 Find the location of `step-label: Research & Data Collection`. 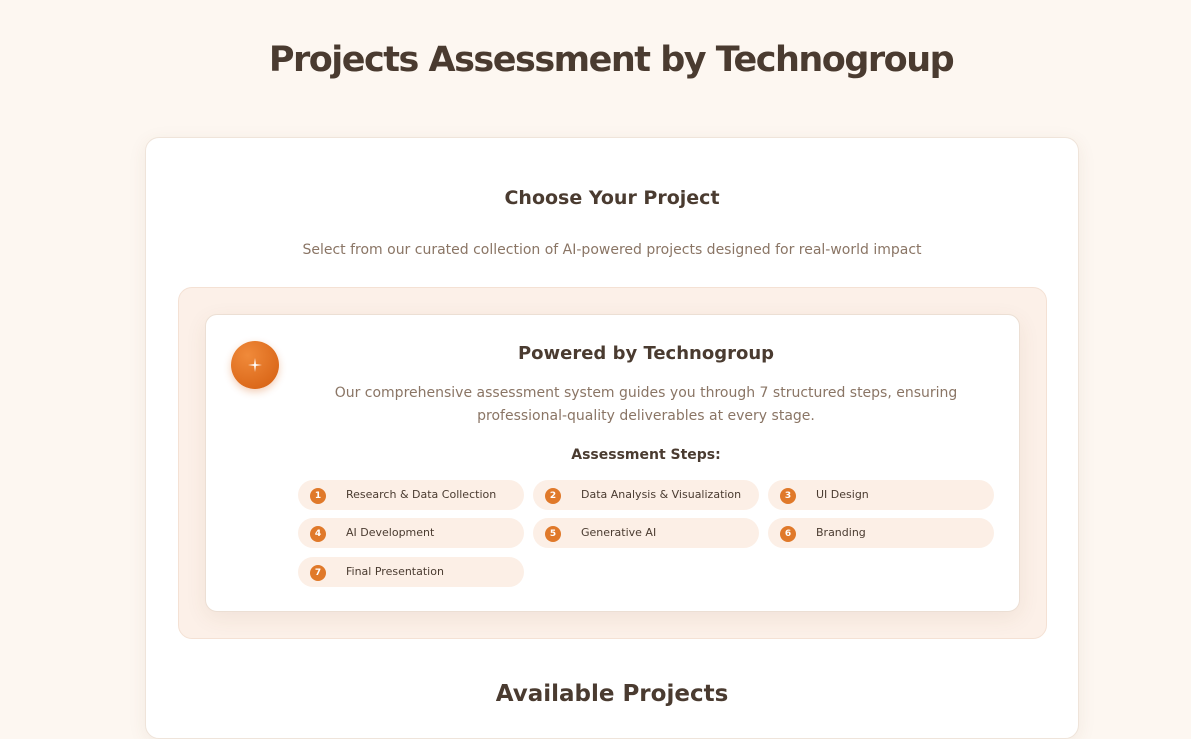

step-label: Research & Data Collection is located at coordinates (421, 494).